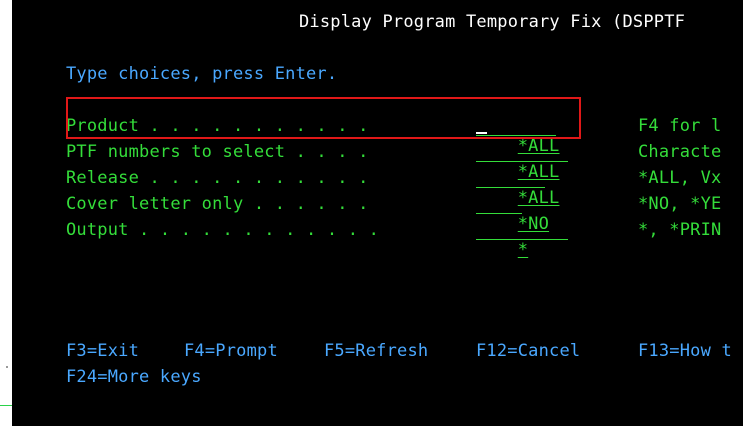 Image resolution: width=743 pixels, height=426 pixels. I want to click on ptf-numbers-label: PTF numbers to select . . . ., so click(223, 152).